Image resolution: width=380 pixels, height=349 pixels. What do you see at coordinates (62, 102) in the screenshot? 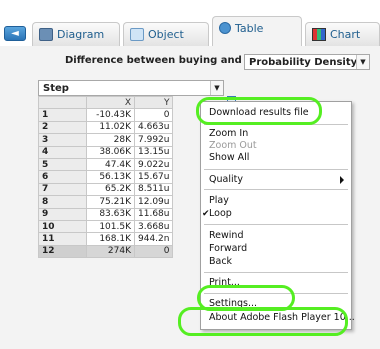
I see `column-header-index` at bounding box center [62, 102].